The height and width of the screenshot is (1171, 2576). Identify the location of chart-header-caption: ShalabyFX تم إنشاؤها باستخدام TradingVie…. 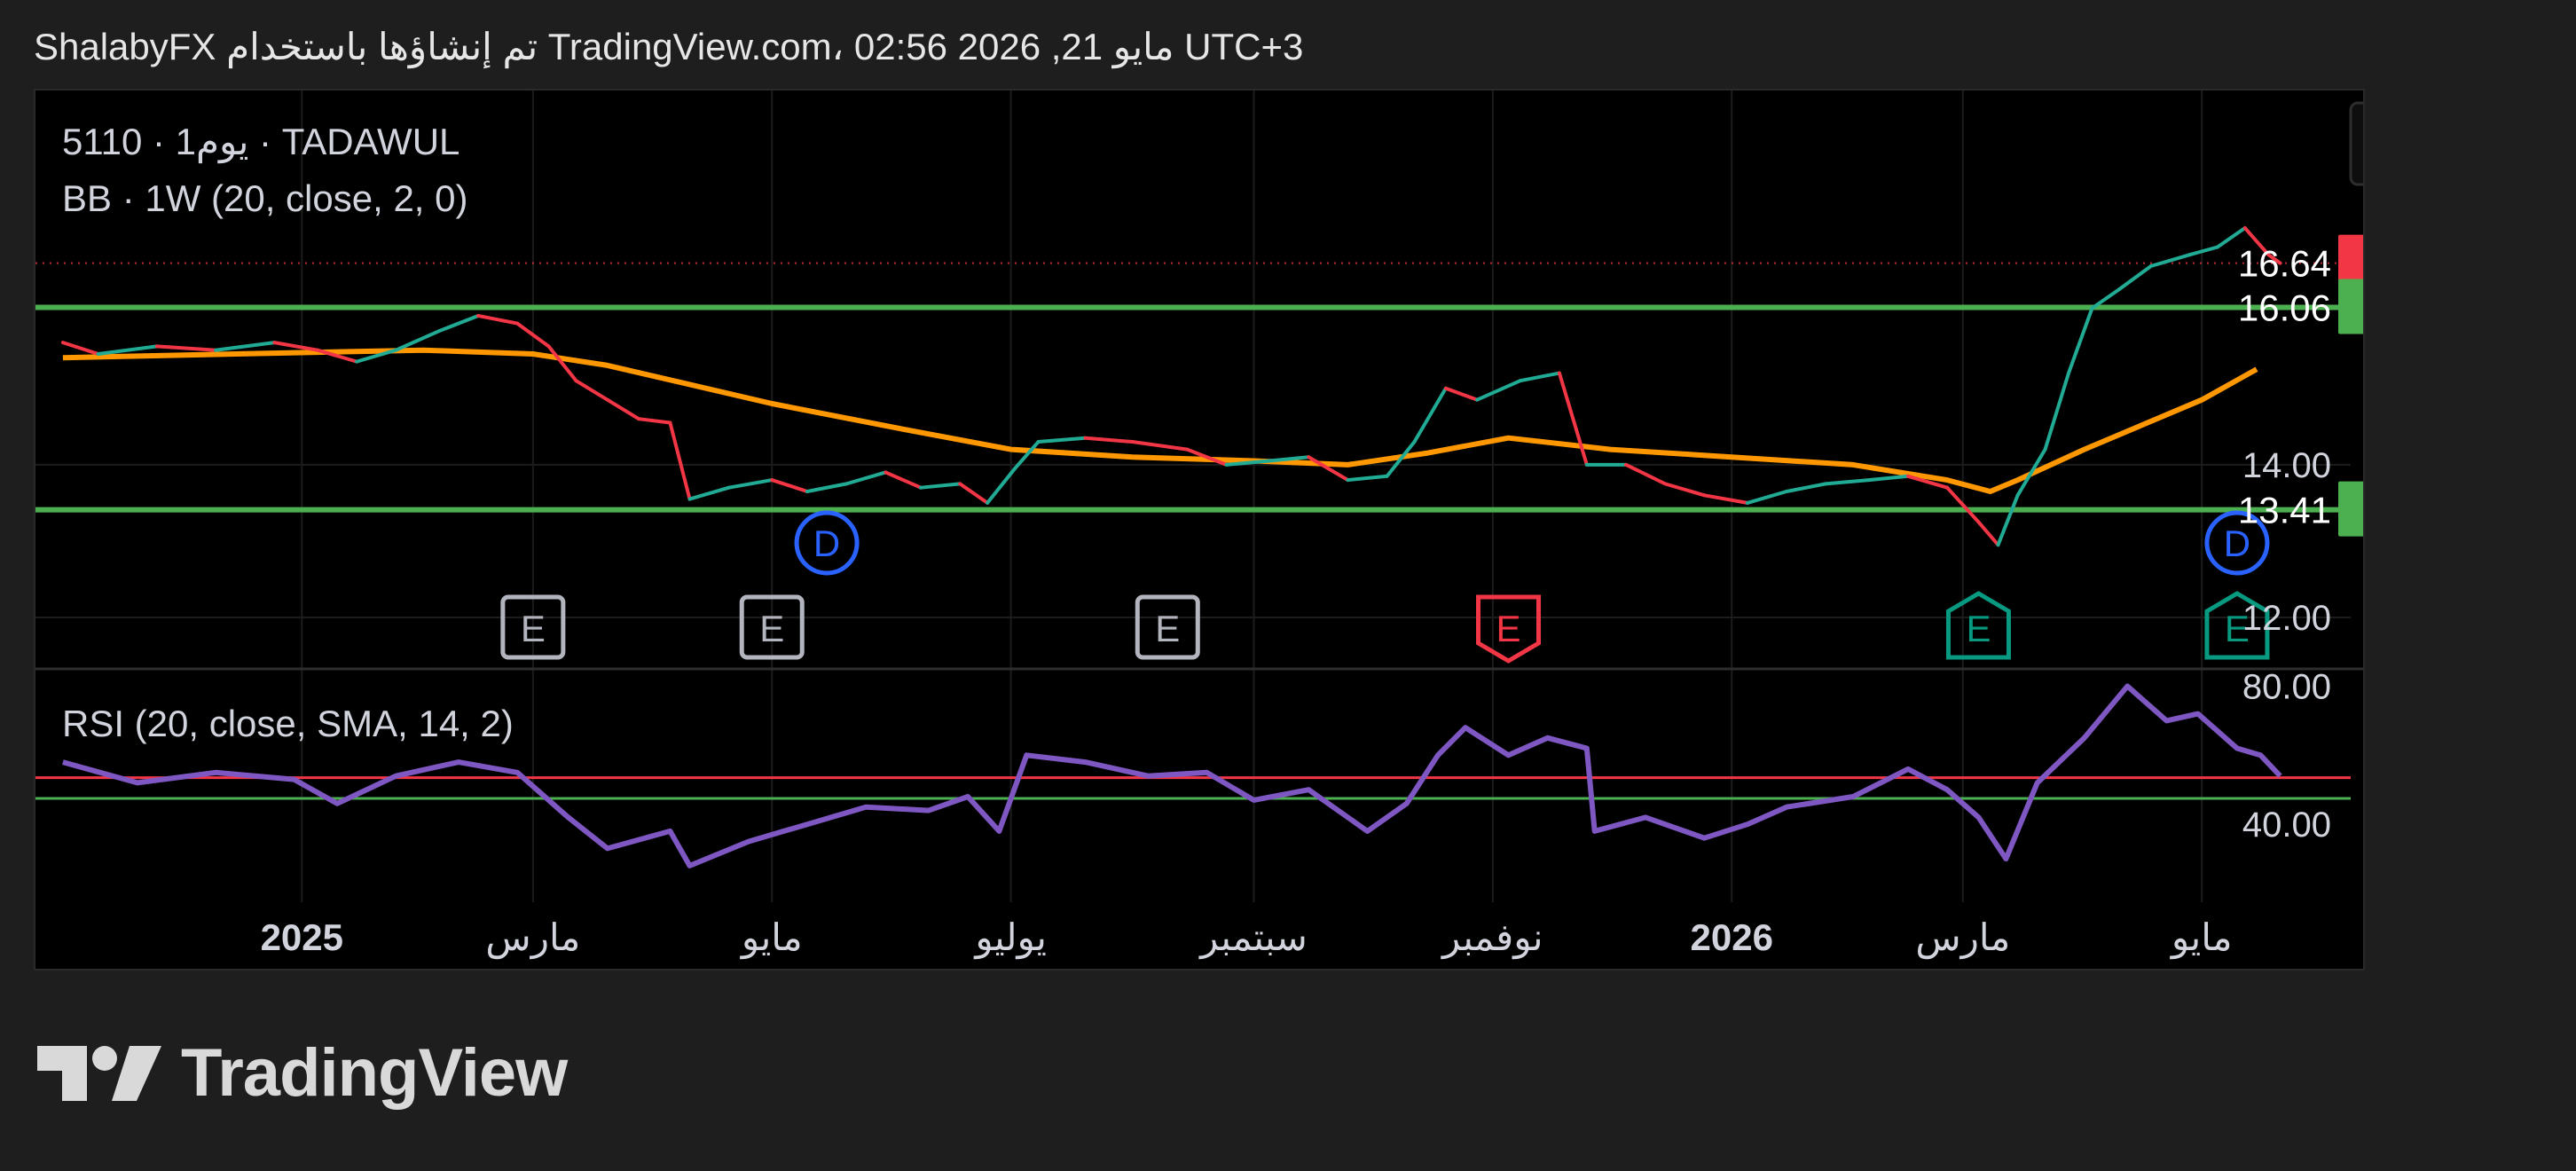
(669, 46).